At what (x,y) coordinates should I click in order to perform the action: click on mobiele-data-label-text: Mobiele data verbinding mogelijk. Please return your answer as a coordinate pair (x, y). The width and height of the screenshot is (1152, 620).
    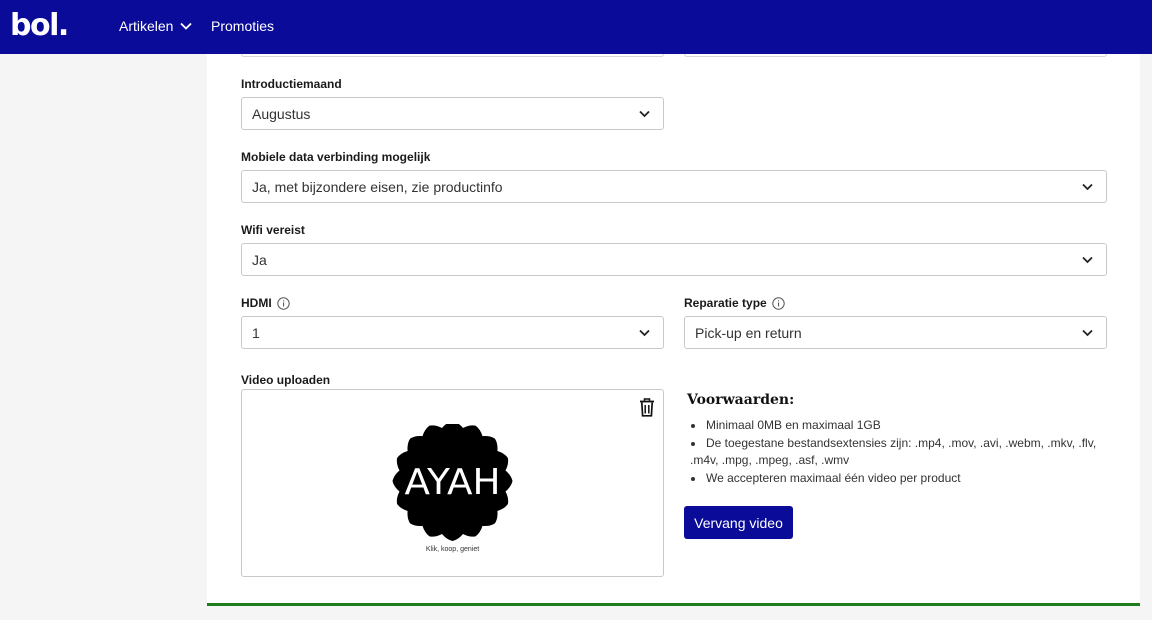
    Looking at the image, I should click on (336, 157).